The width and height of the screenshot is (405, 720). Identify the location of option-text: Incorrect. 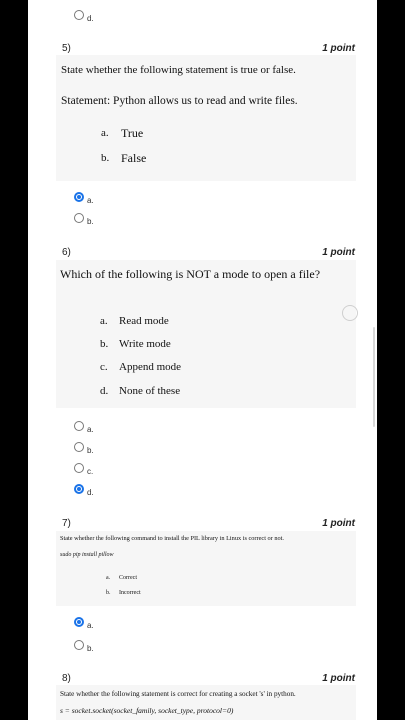
(130, 593).